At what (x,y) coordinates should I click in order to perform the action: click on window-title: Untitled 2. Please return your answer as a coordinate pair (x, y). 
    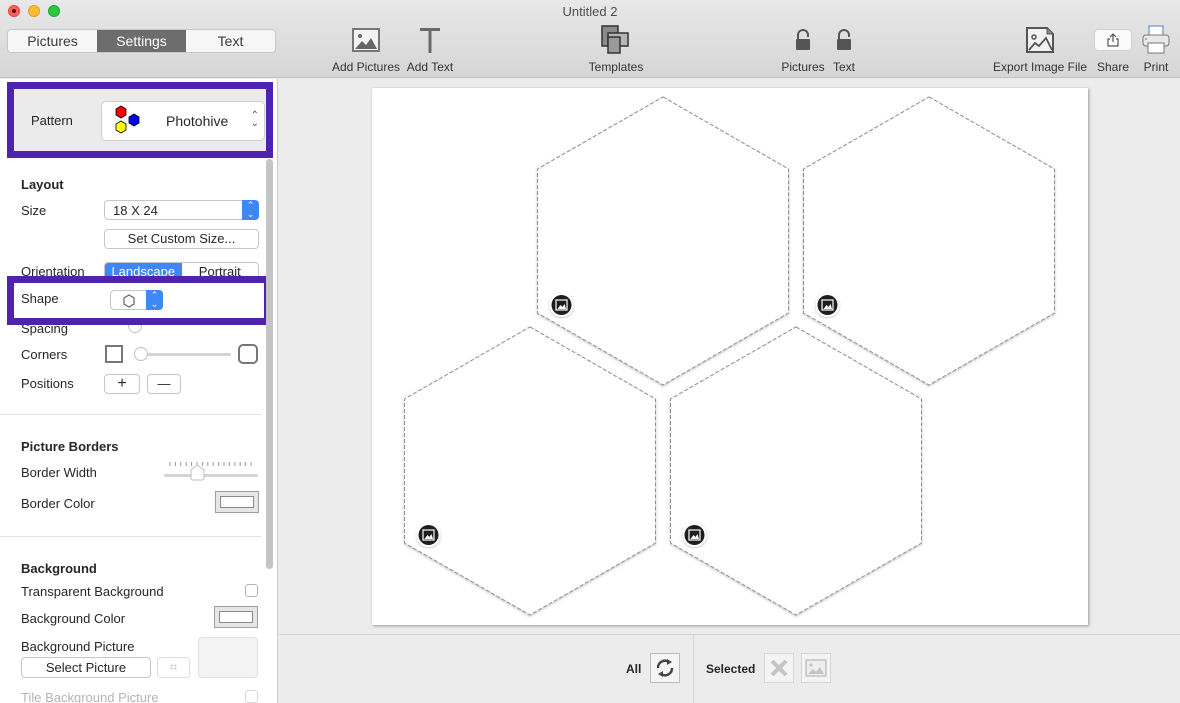
    Looking at the image, I should click on (590, 11).